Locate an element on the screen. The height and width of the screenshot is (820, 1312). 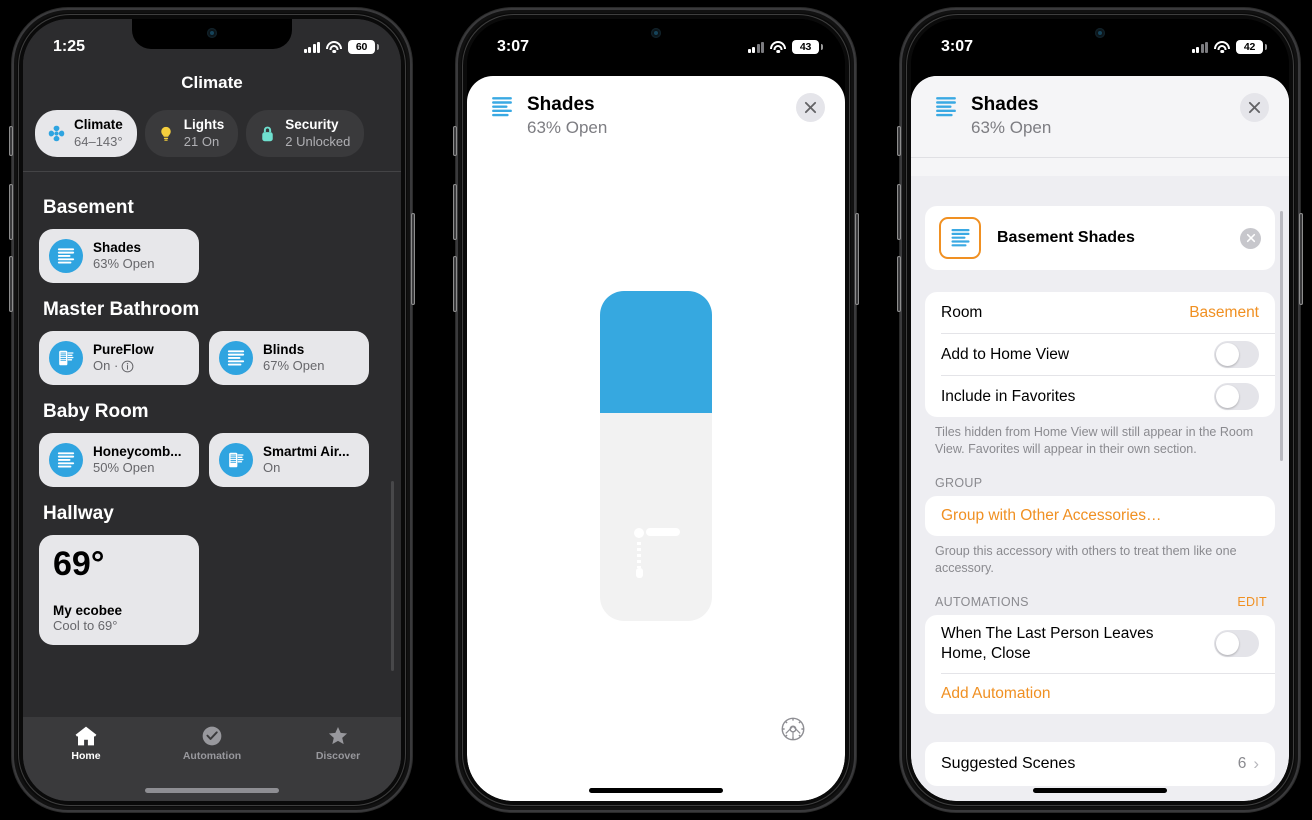
tile-smartmi-air: Smartmi Air... On is located at coordinates (289, 460).